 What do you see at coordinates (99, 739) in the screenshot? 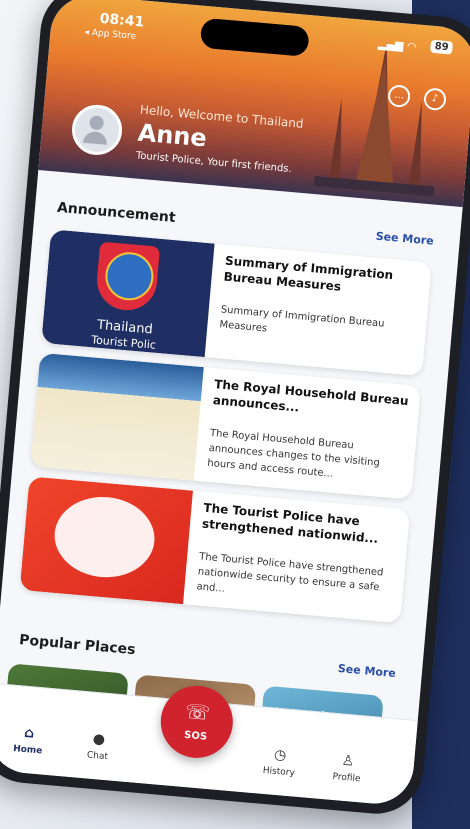
I see `chat-icon: ●` at bounding box center [99, 739].